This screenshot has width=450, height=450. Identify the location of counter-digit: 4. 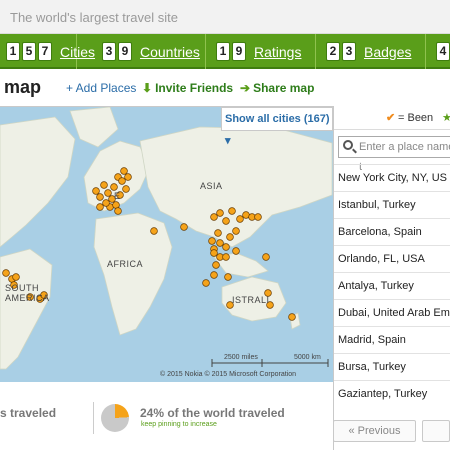
(443, 51).